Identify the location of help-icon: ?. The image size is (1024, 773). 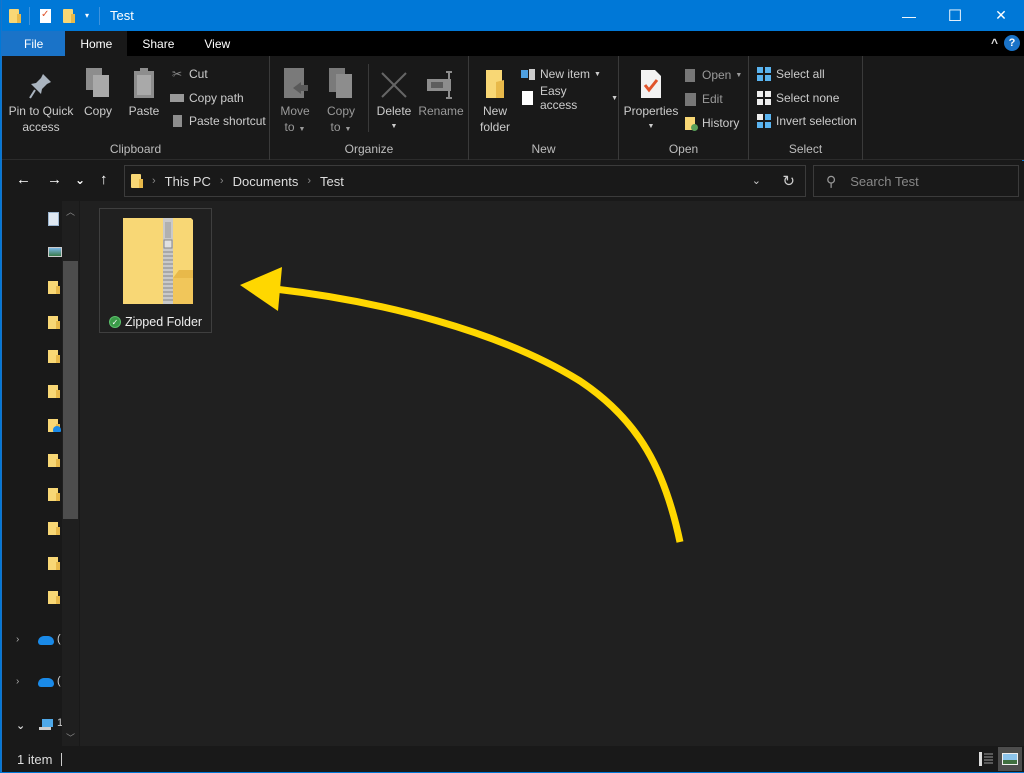
(1012, 43).